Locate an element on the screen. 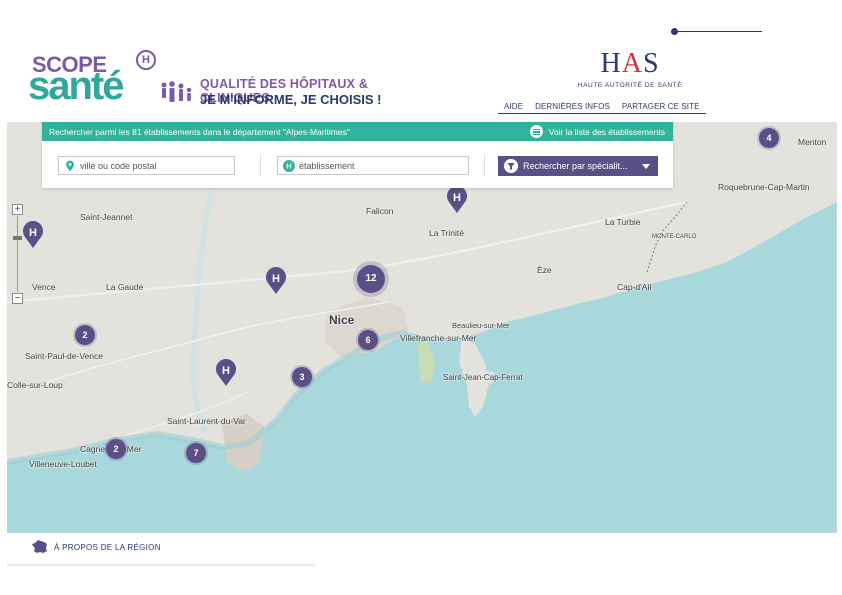  header-decoration is located at coordinates (717, 32).